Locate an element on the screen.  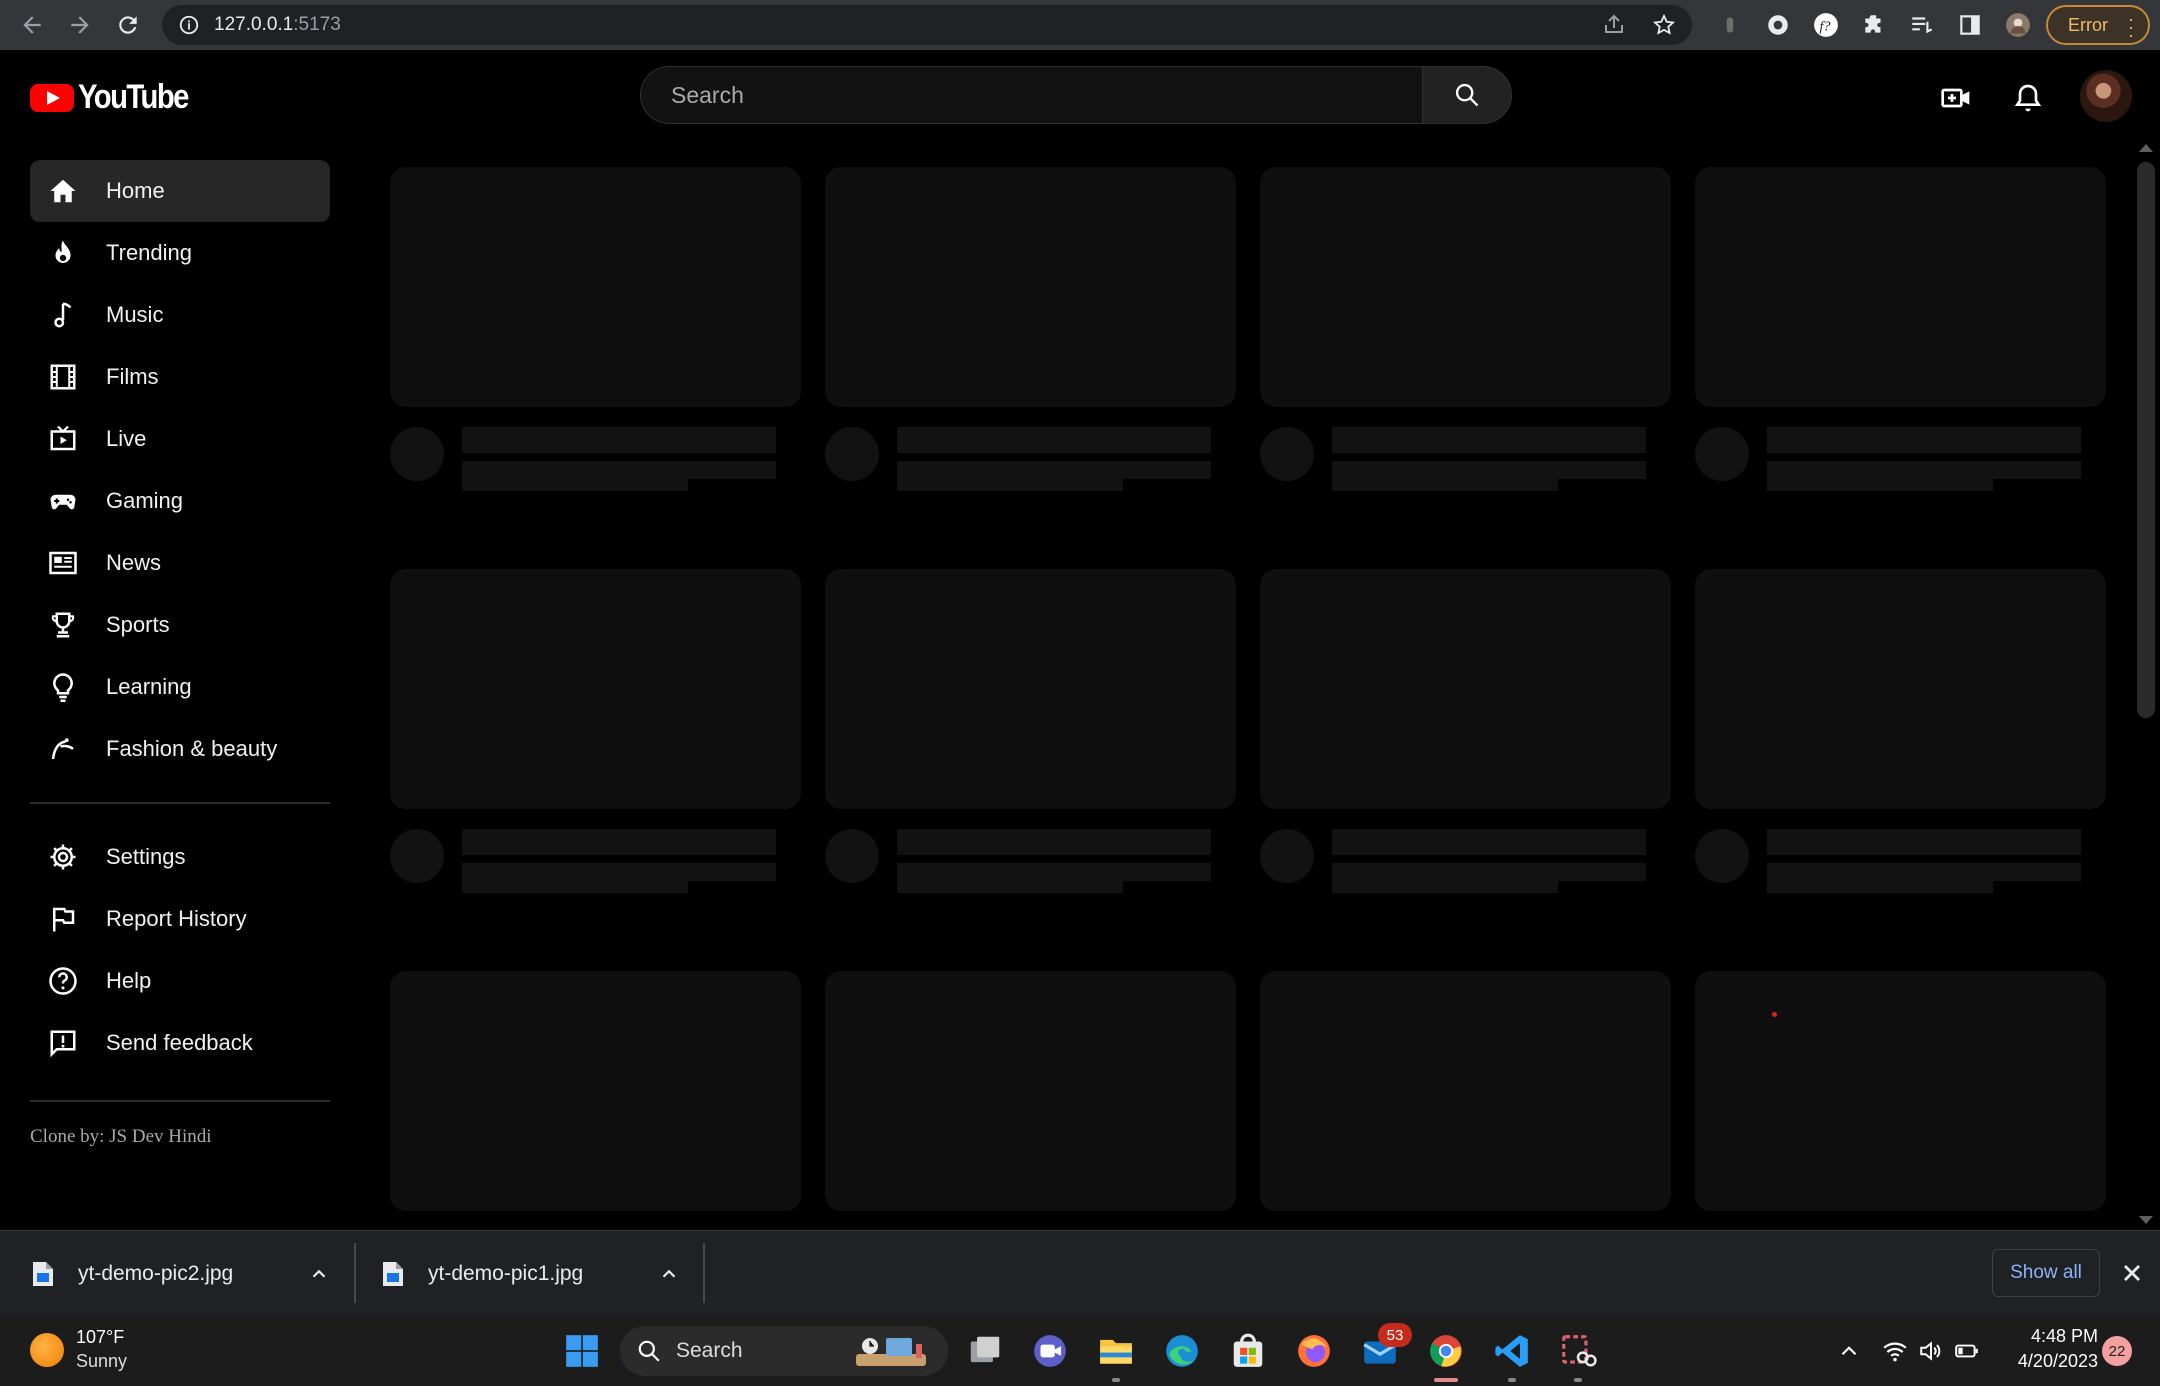
firefox-button is located at coordinates (1314, 1351).